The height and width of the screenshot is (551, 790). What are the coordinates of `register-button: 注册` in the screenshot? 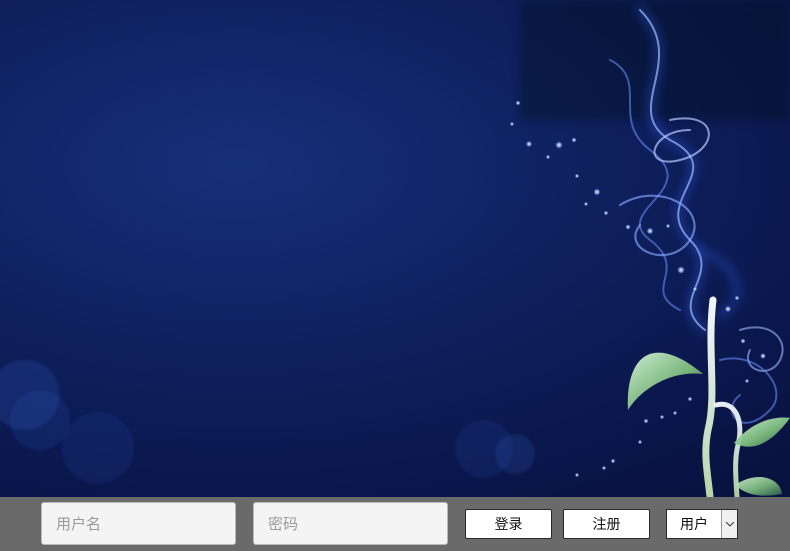 It's located at (606, 524).